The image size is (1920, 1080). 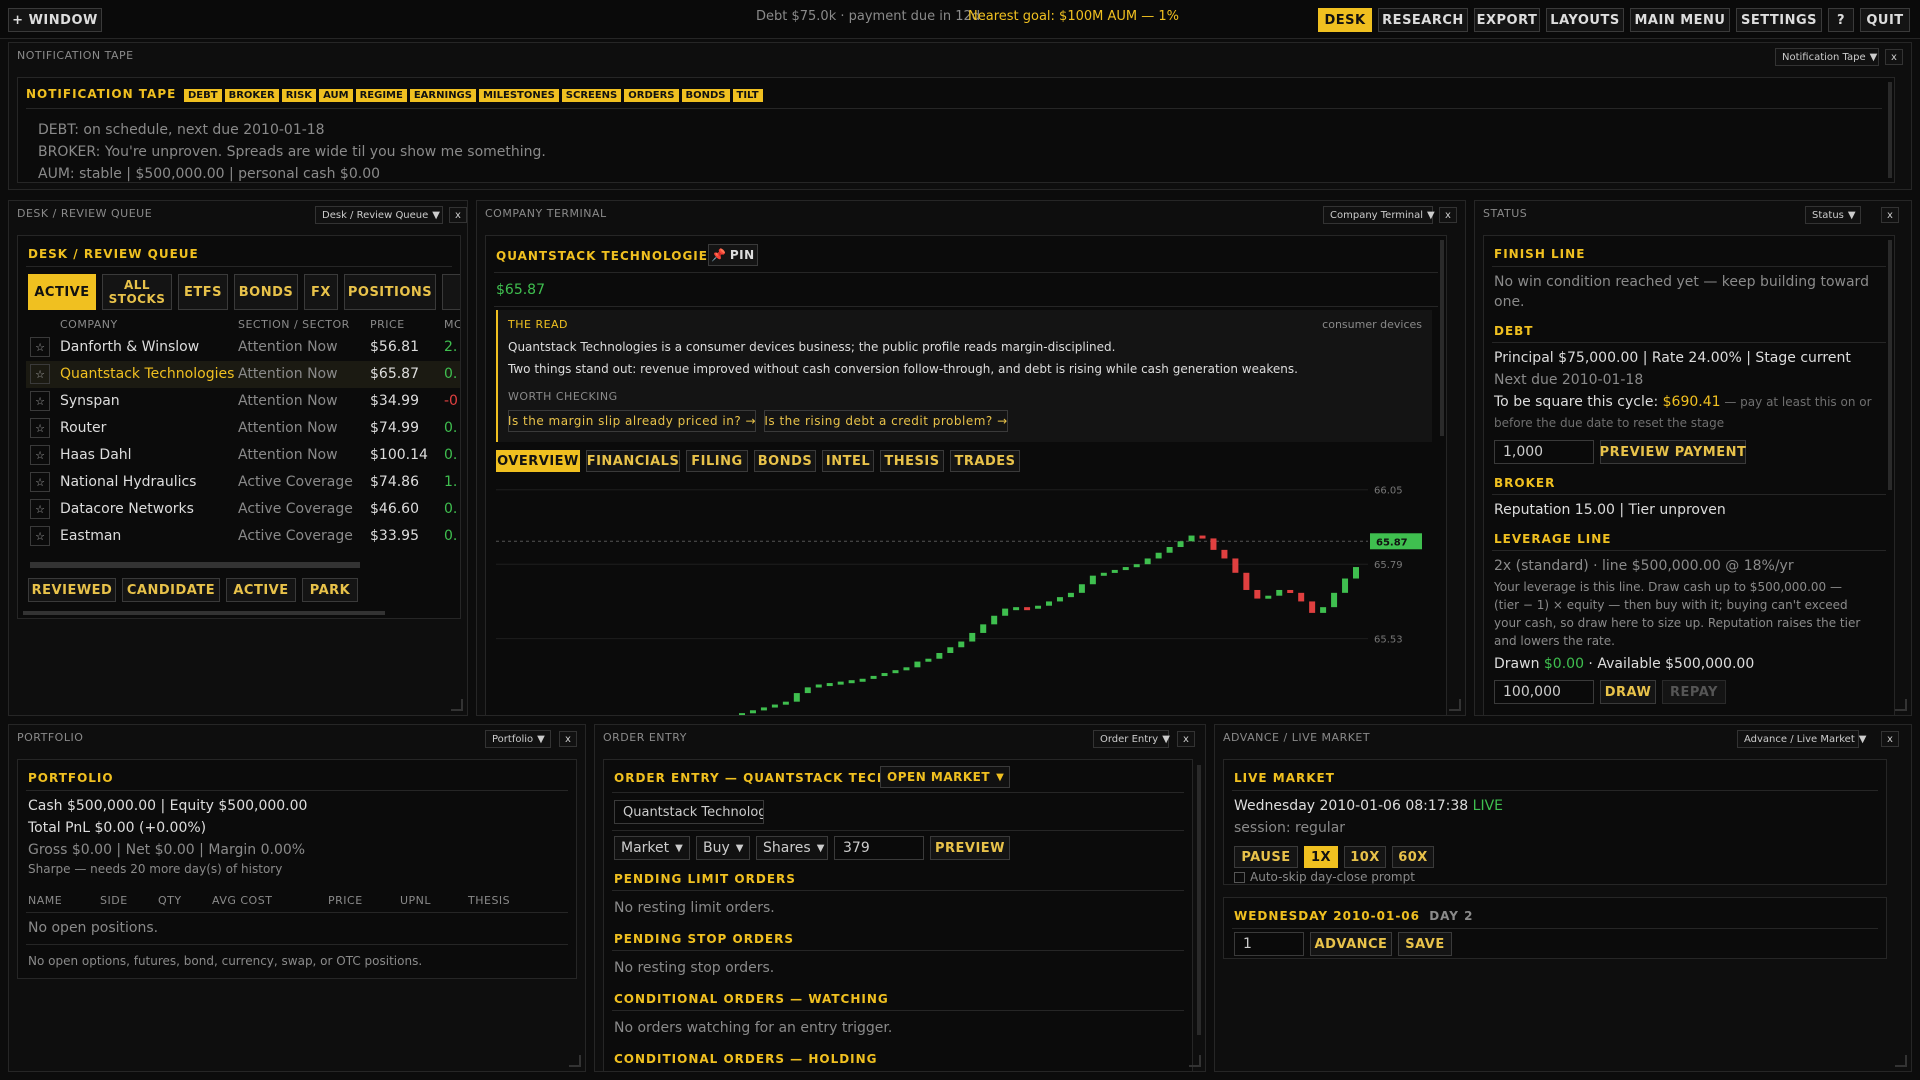 What do you see at coordinates (792, 848) in the screenshot?
I see `quantity-unit-select: Shares ▼` at bounding box center [792, 848].